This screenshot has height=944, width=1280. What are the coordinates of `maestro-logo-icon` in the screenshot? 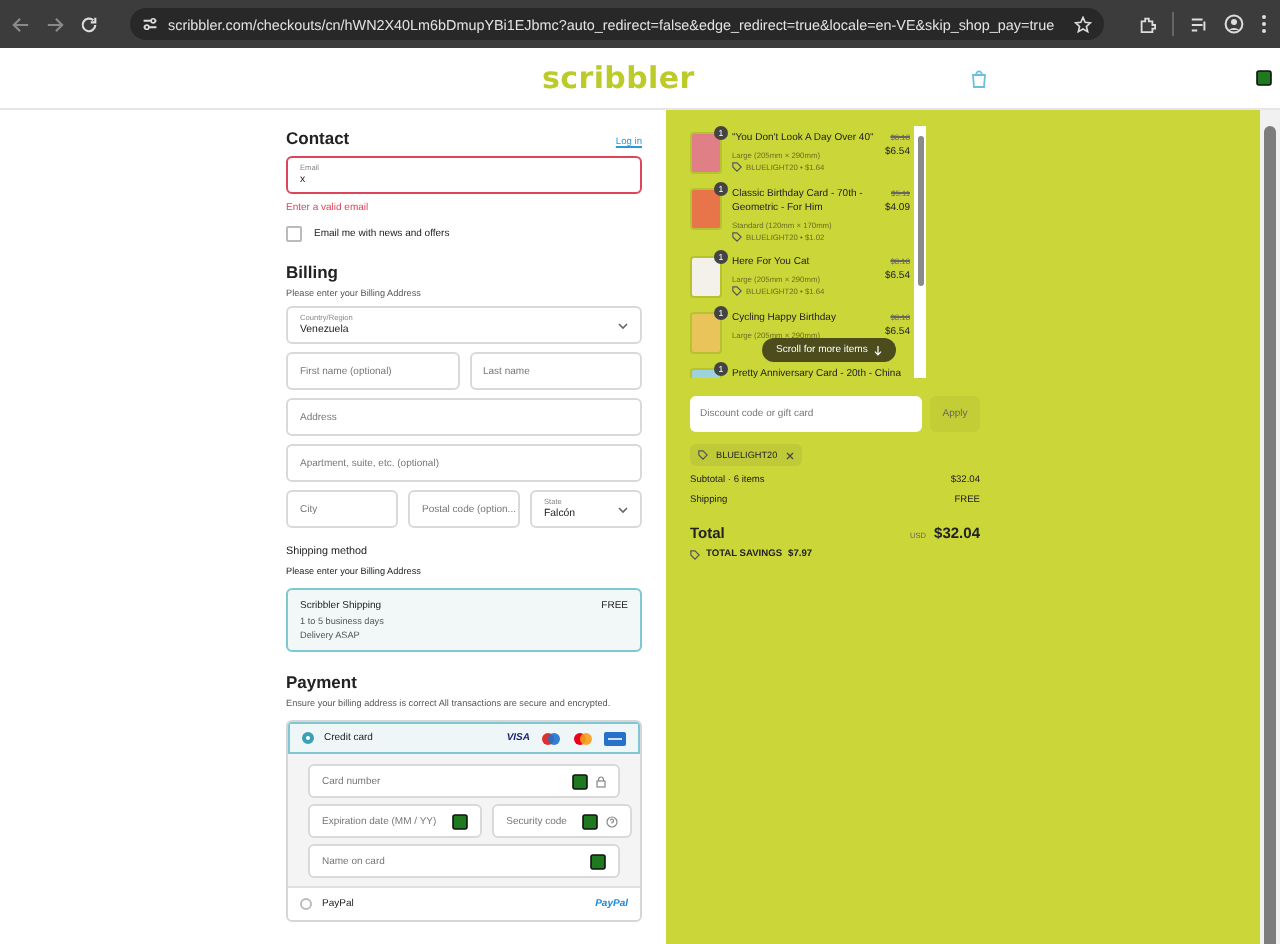 It's located at (551, 738).